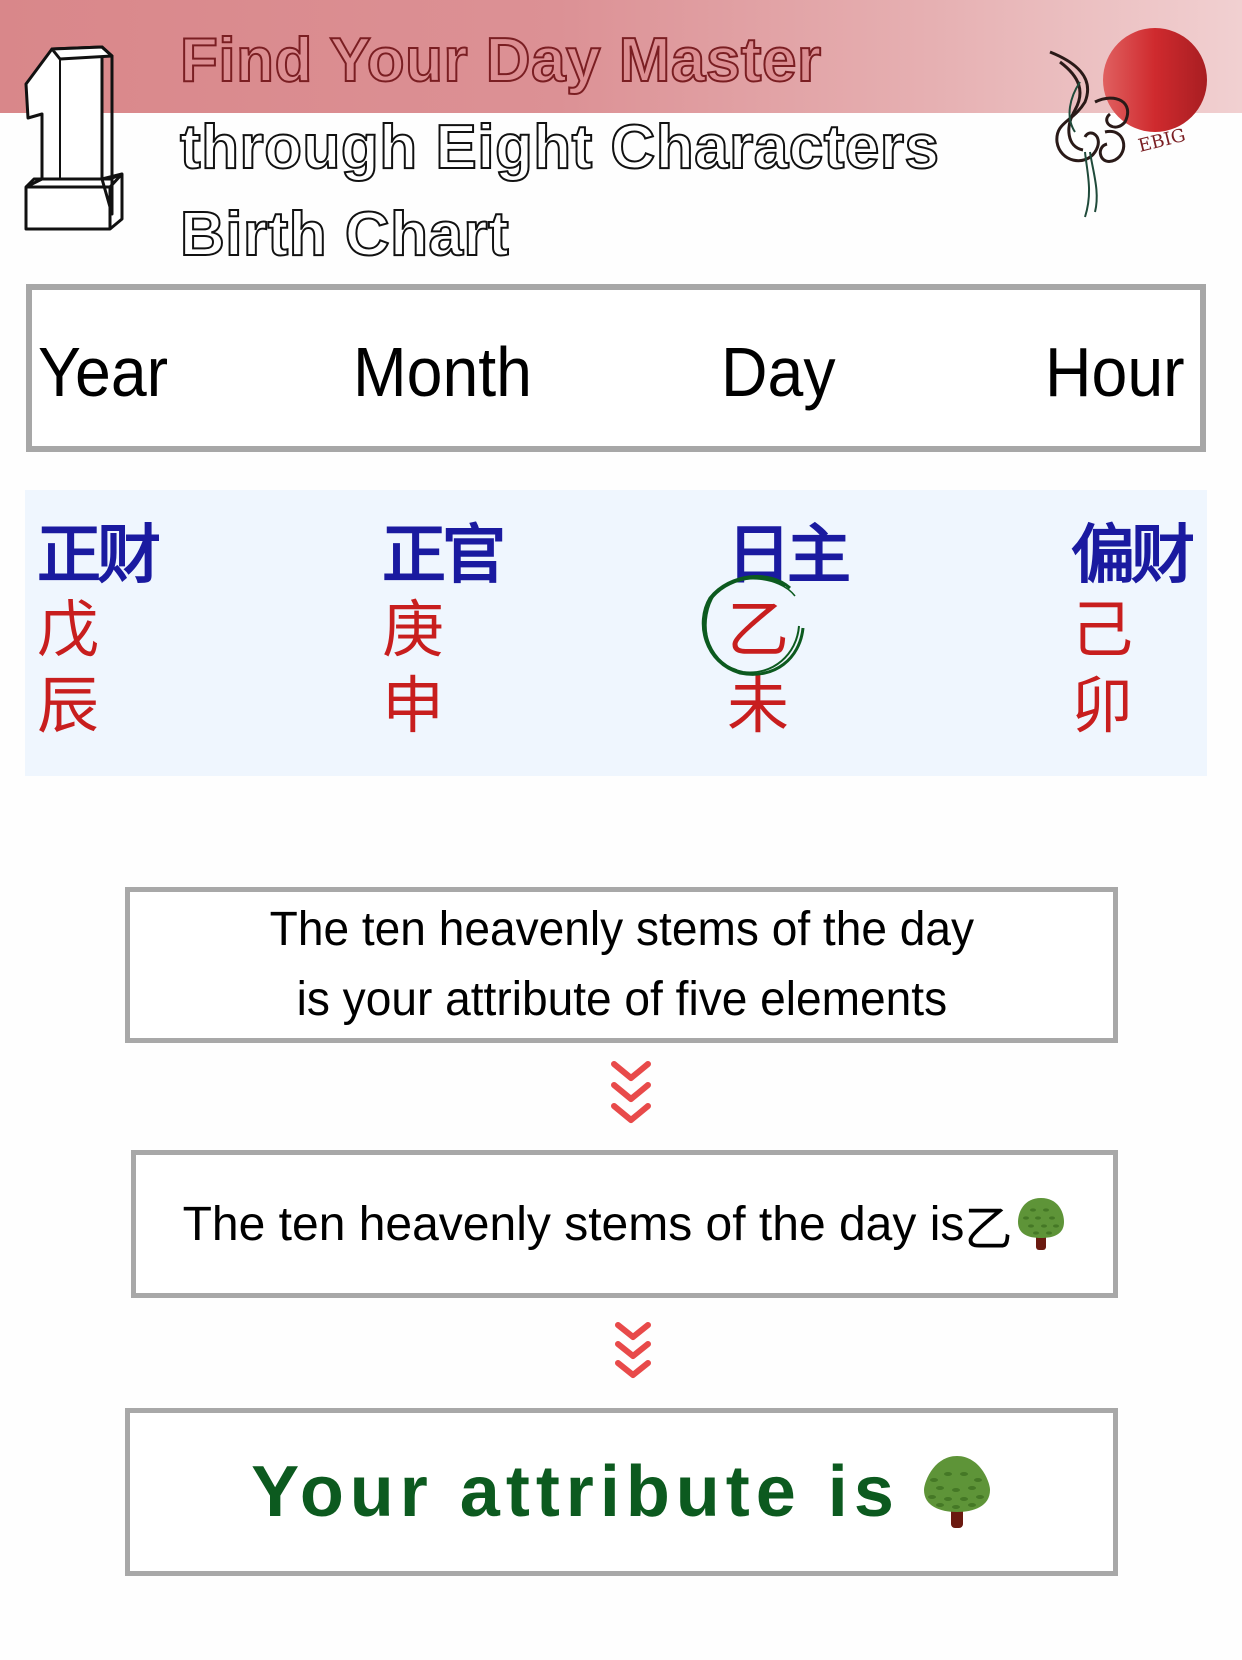  What do you see at coordinates (575, 1492) in the screenshot?
I see `result-text: Your attribute is` at bounding box center [575, 1492].